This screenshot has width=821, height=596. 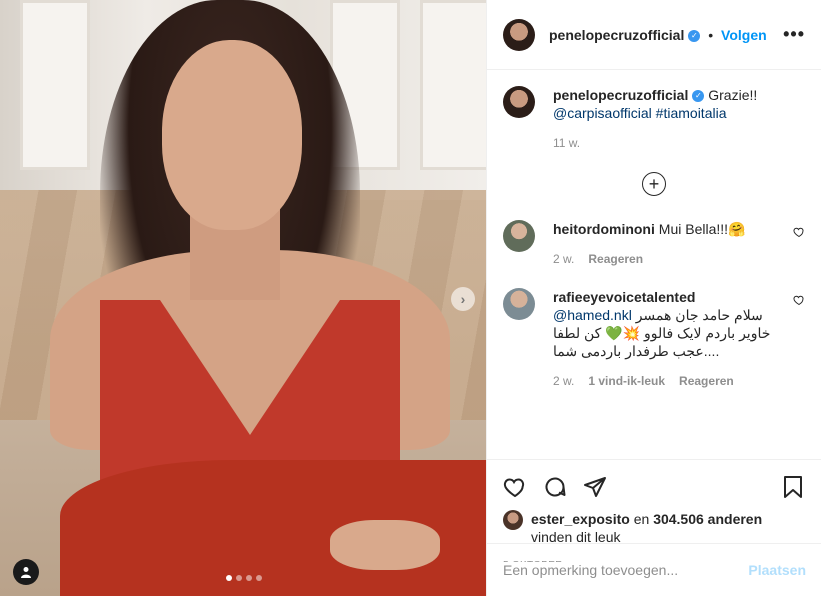 What do you see at coordinates (620, 95) in the screenshot?
I see `caption-username: penelopecruzofficial` at bounding box center [620, 95].